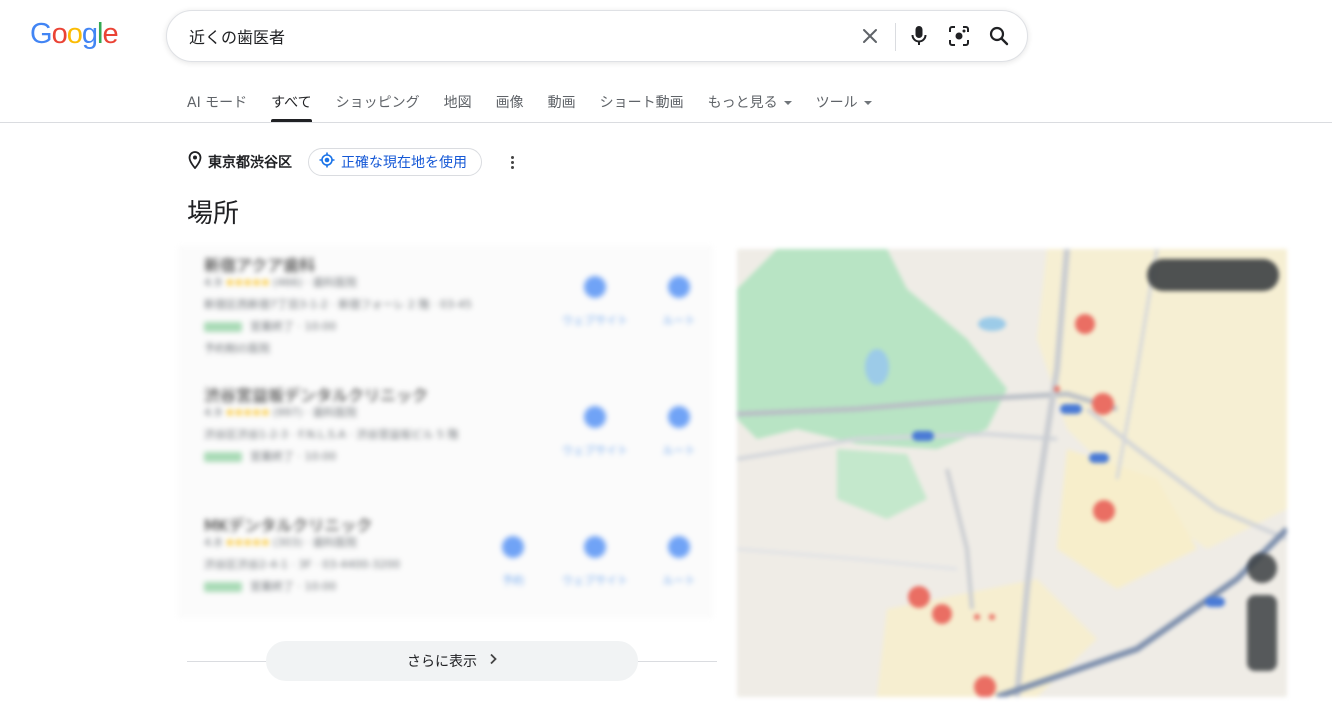 The image size is (1332, 721). Describe the element at coordinates (213, 214) in the screenshot. I see `places-title: 場所` at that location.